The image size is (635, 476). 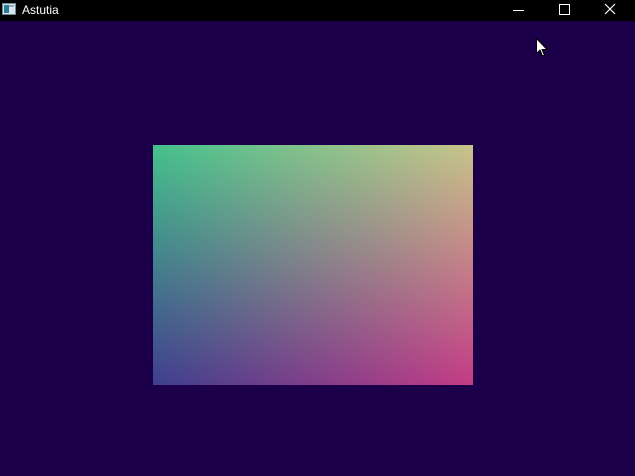 I want to click on maximize-button, so click(x=564, y=10).